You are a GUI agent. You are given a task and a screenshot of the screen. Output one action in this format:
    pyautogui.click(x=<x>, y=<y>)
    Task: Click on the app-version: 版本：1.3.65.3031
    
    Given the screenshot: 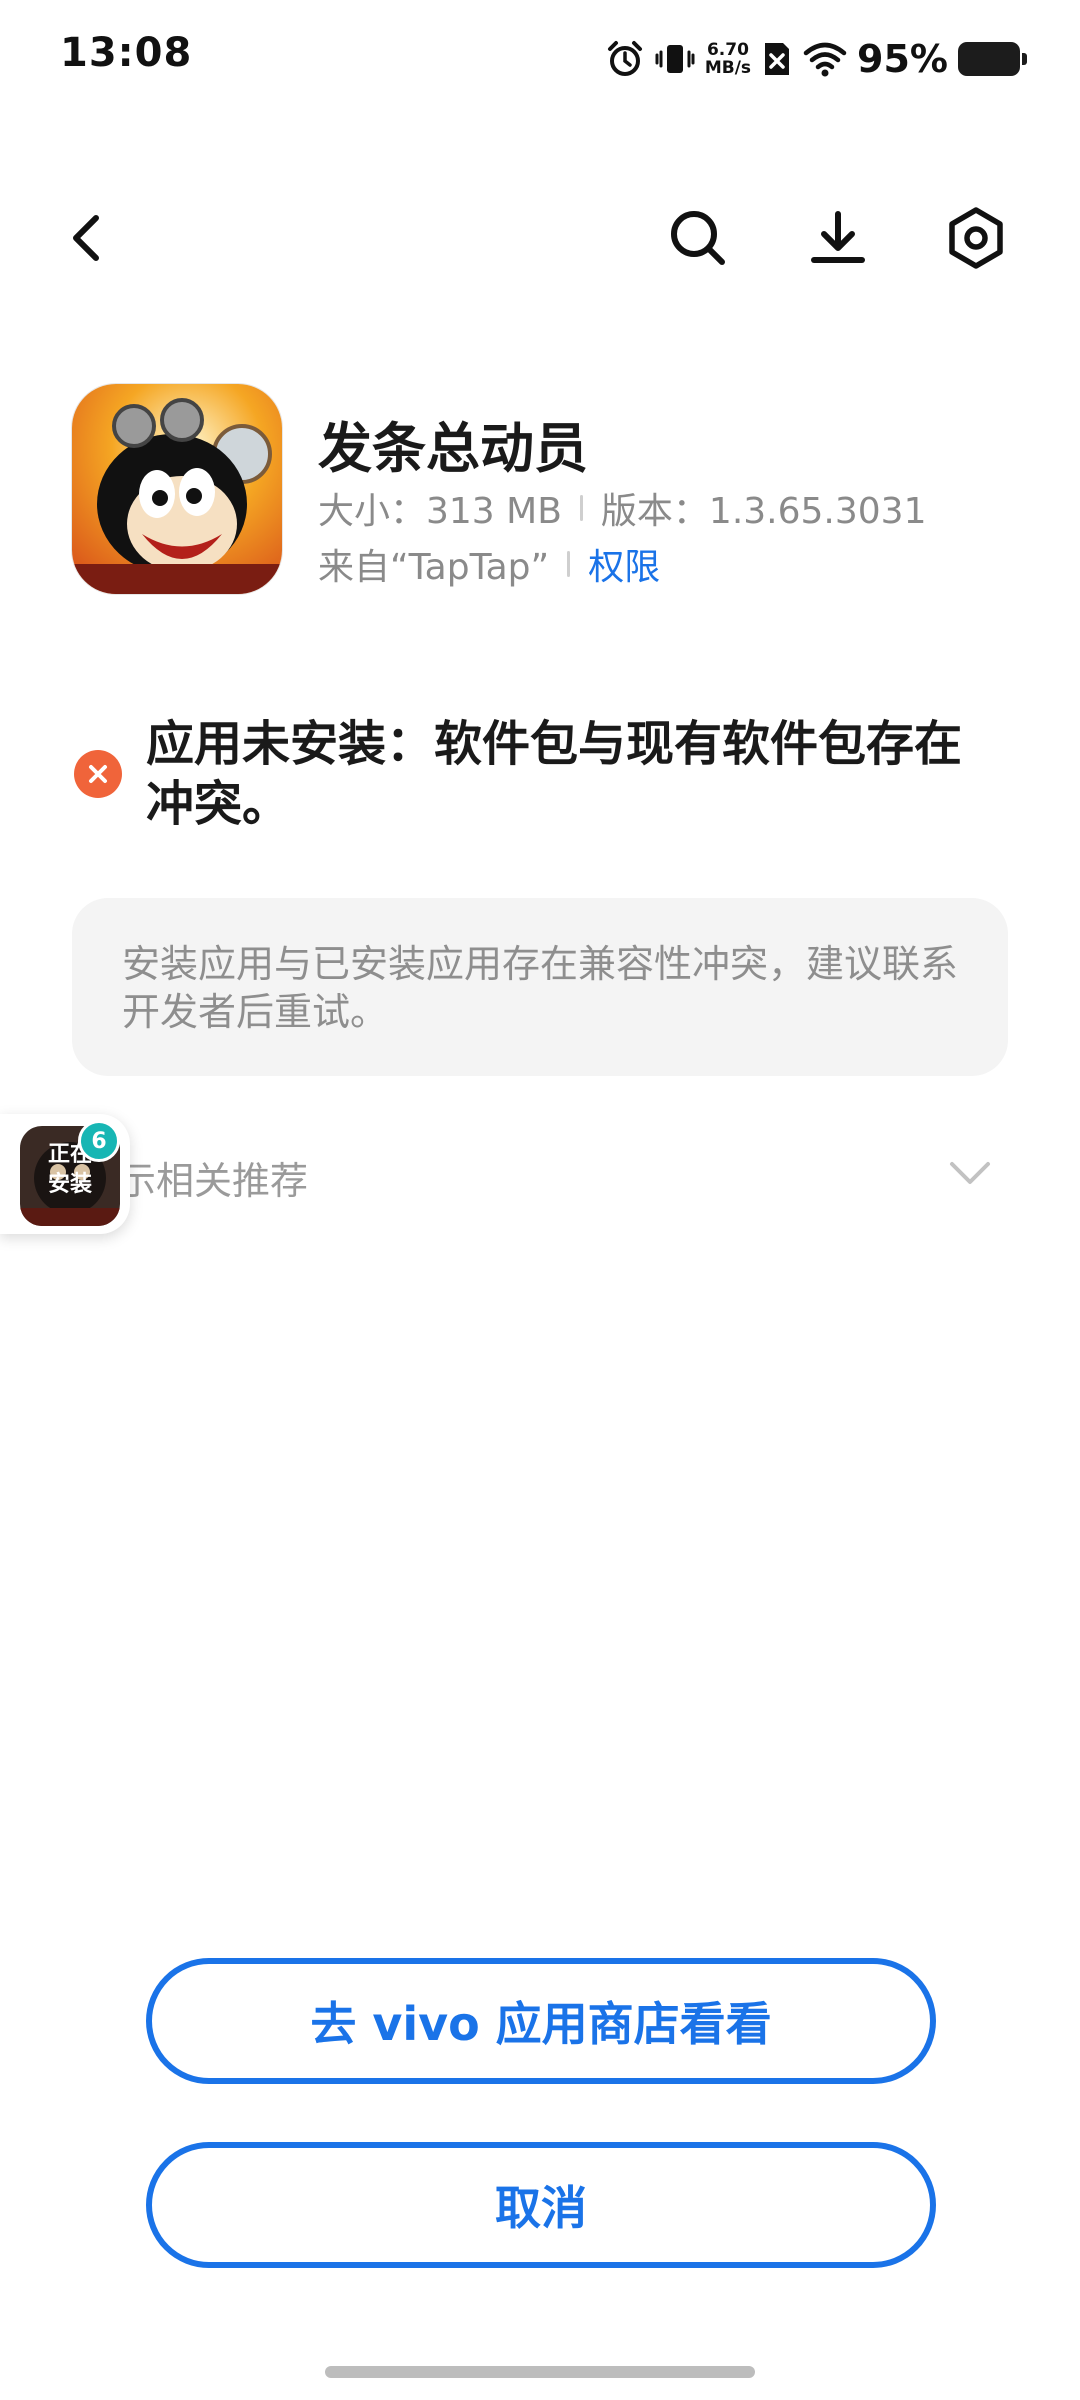 What is the action you would take?
    pyautogui.click(x=763, y=511)
    